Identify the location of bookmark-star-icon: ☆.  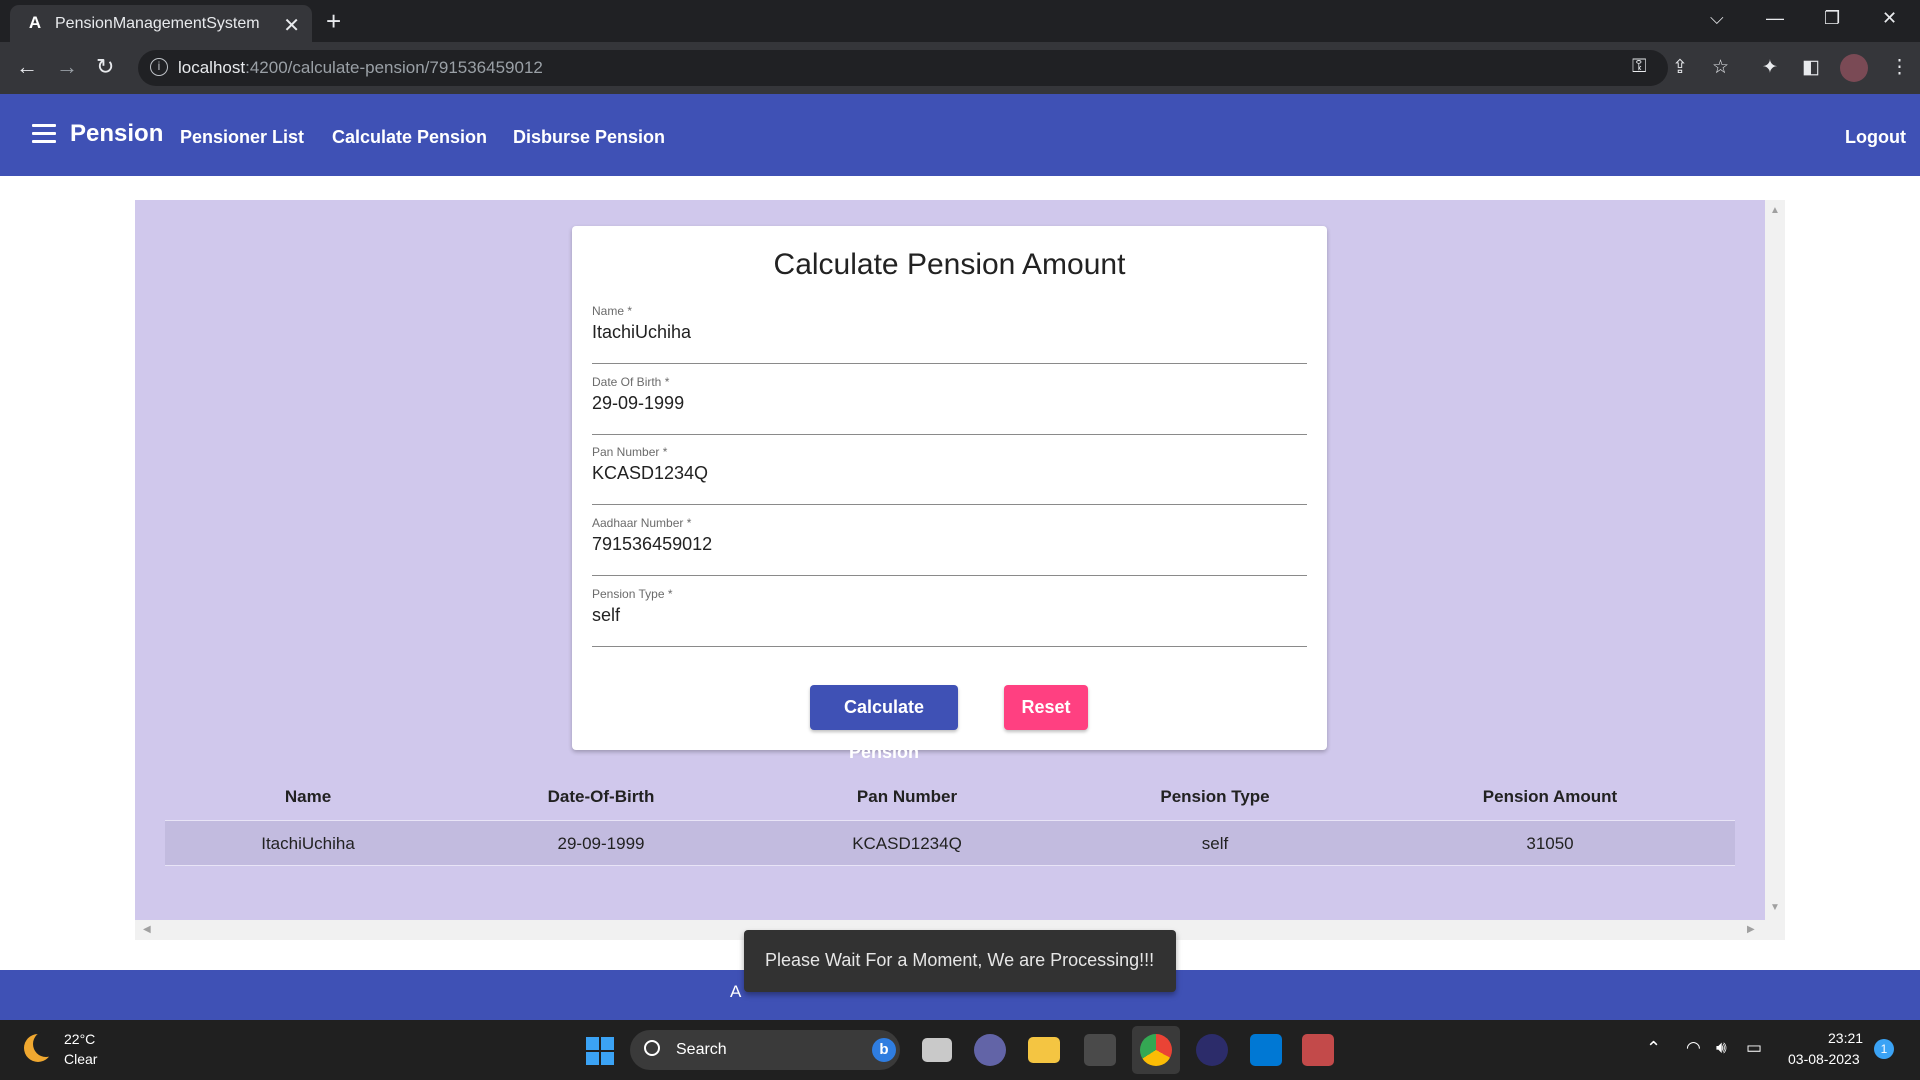
(1720, 67).